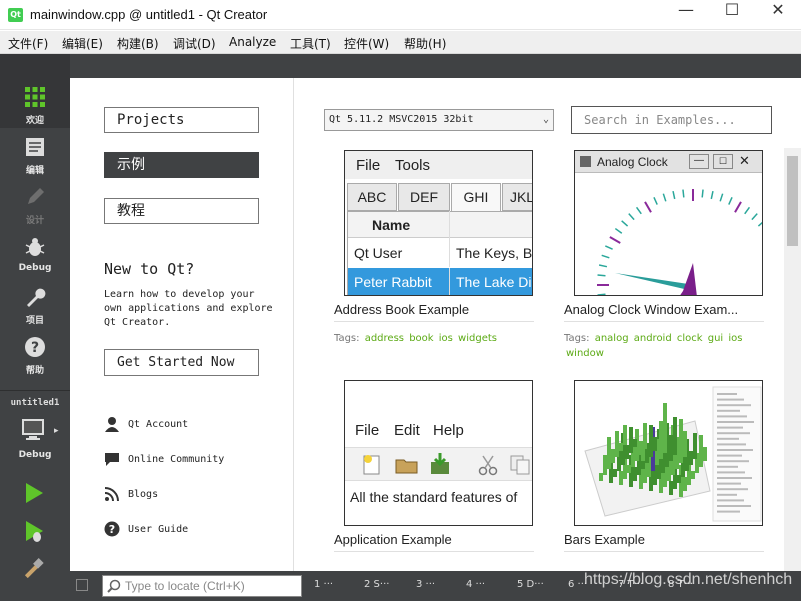 The height and width of the screenshot is (601, 801). Describe the element at coordinates (439, 120) in the screenshot. I see `qt-version-select: Qt 5.11.2 MSVC2015 32bit ⌄` at that location.